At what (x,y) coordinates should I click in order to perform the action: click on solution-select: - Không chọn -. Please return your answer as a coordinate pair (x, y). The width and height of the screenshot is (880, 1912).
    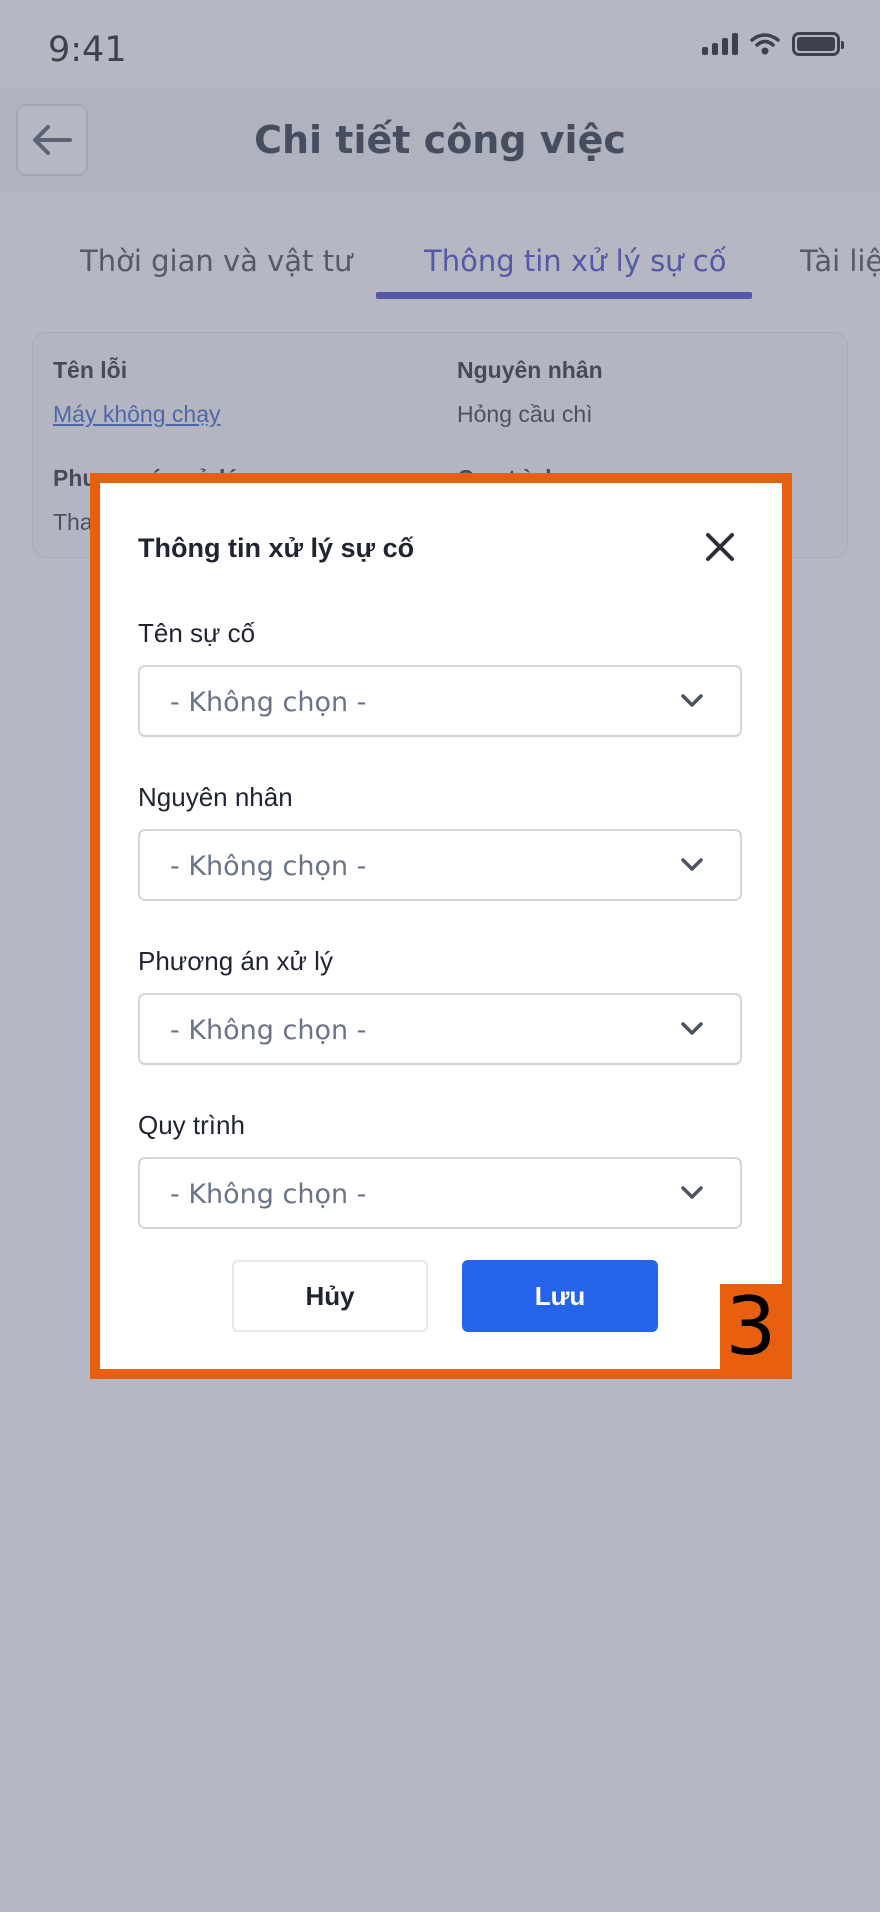
    Looking at the image, I should click on (440, 1029).